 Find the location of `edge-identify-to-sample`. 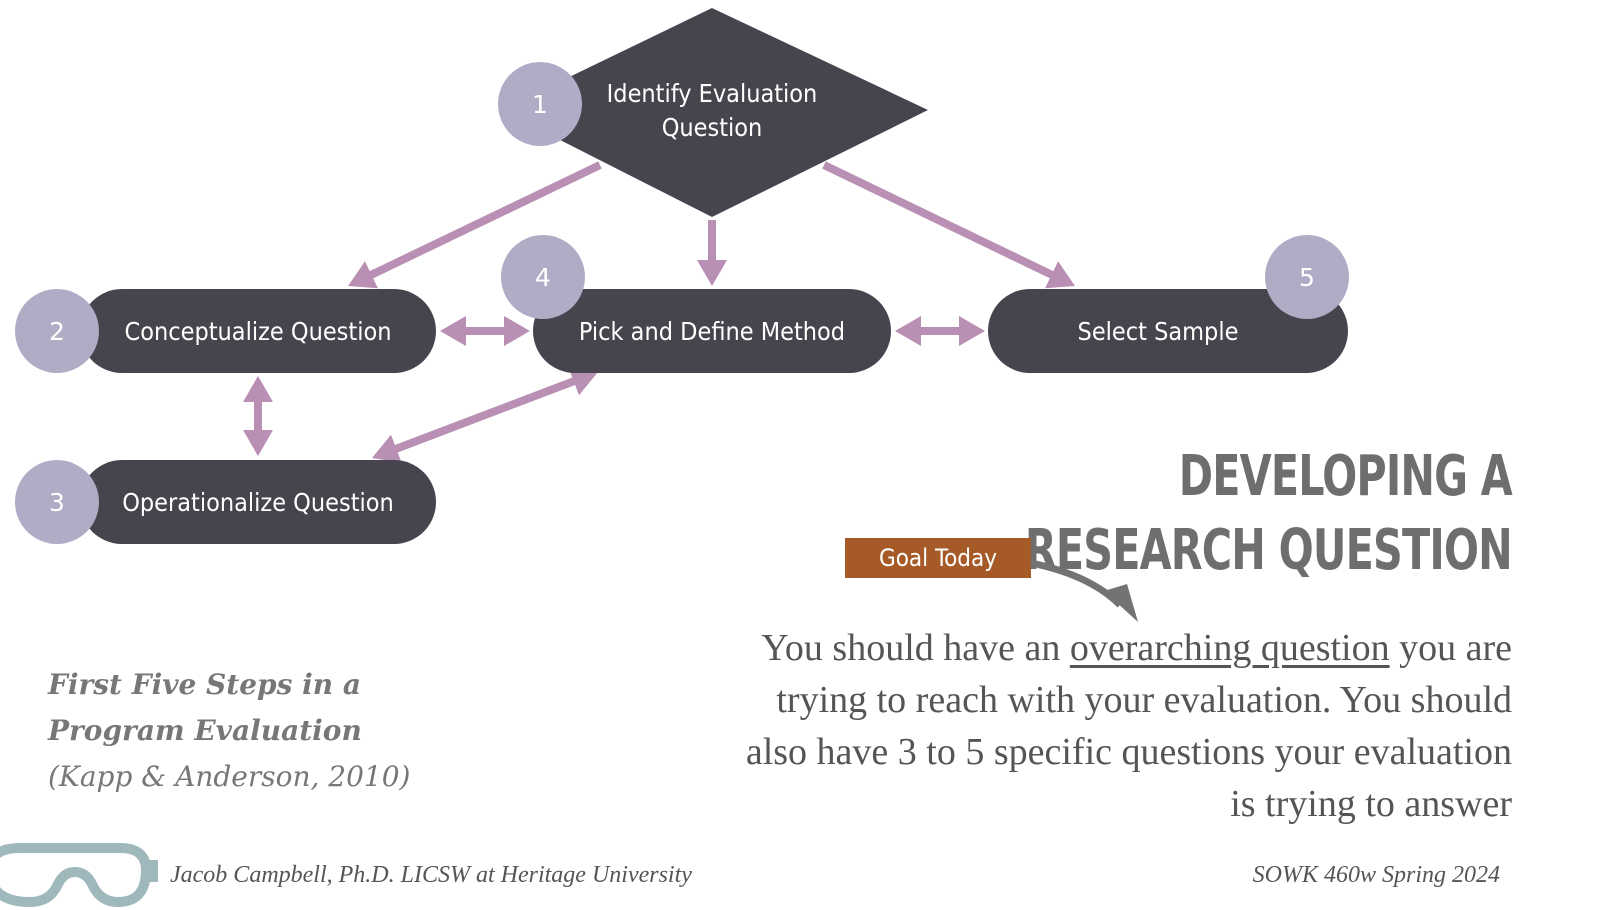

edge-identify-to-sample is located at coordinates (948, 225).